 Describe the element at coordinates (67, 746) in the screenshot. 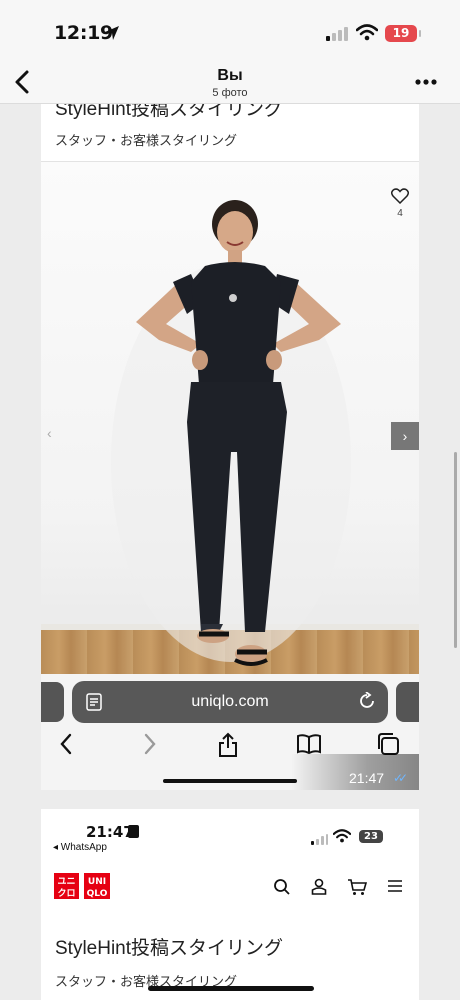

I see `browser-back-icon` at that location.